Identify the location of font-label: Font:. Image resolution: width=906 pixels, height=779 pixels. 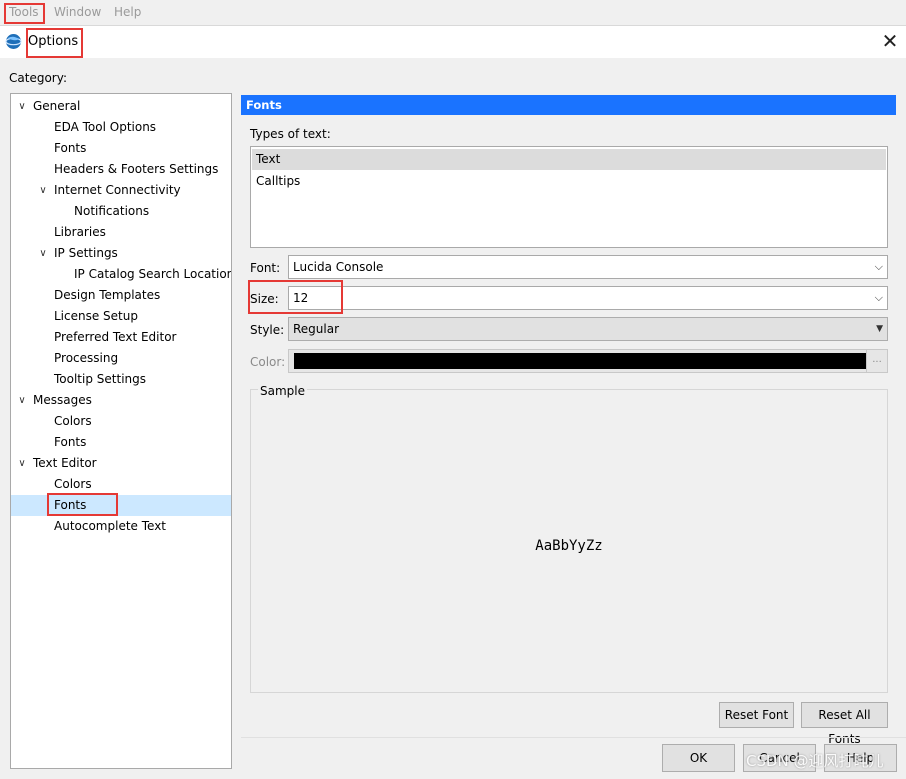
(265, 268).